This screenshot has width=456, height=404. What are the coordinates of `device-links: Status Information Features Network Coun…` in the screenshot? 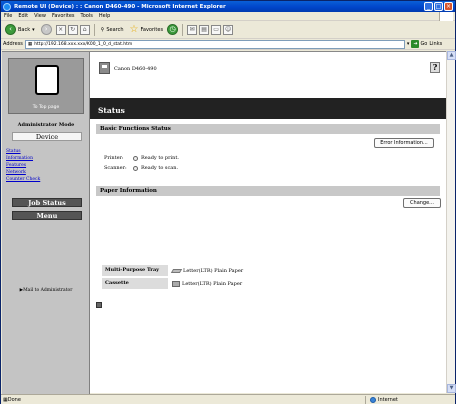 It's located at (23, 165).